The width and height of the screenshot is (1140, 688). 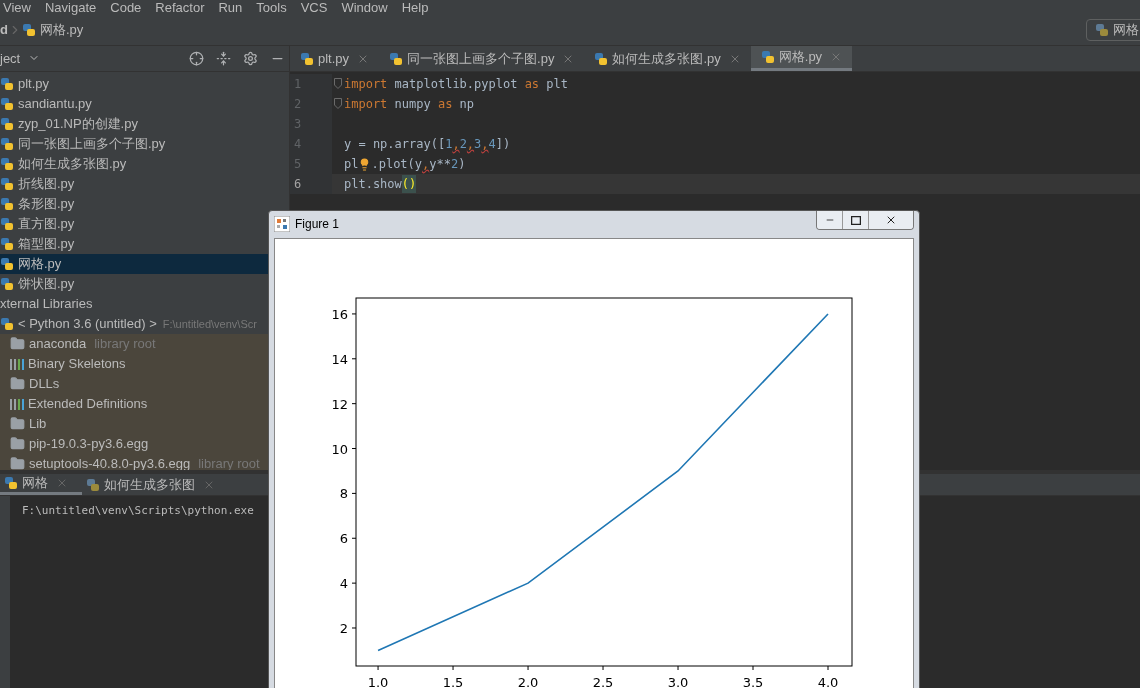 What do you see at coordinates (134, 403) in the screenshot?
I see `tree-item: Extended Definitions` at bounding box center [134, 403].